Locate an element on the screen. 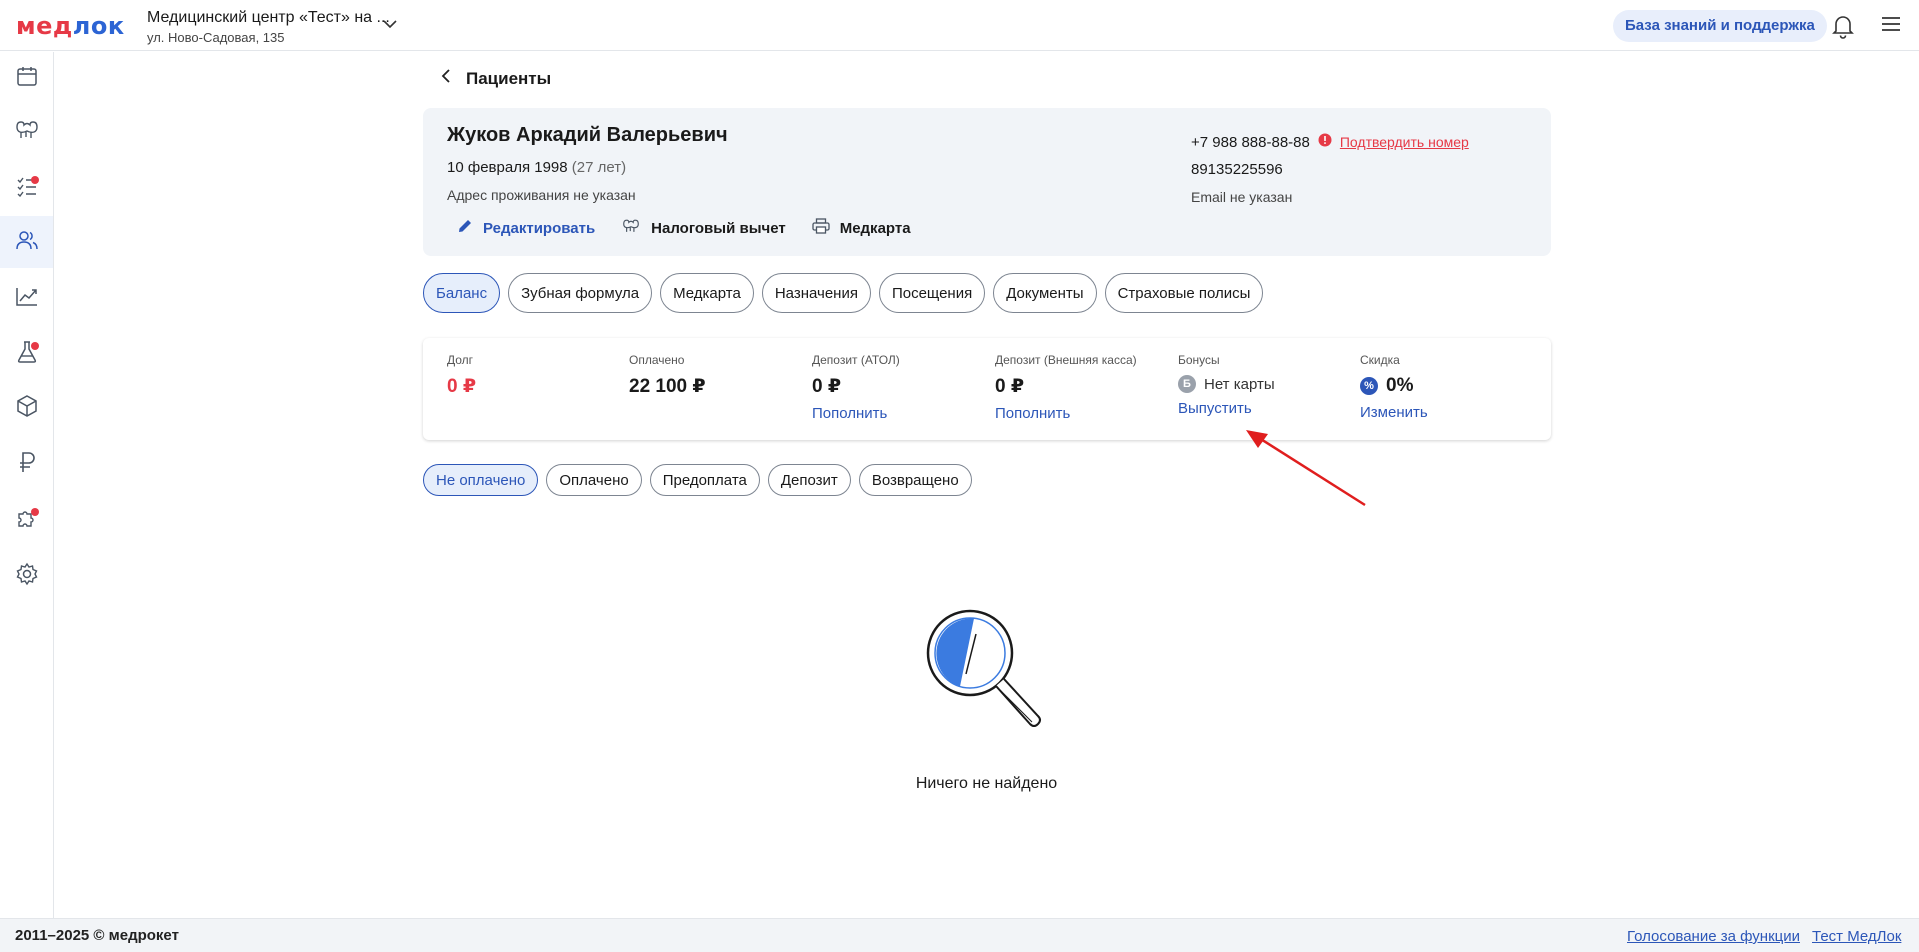  paid-value: 22 100 ₽ is located at coordinates (667, 386).